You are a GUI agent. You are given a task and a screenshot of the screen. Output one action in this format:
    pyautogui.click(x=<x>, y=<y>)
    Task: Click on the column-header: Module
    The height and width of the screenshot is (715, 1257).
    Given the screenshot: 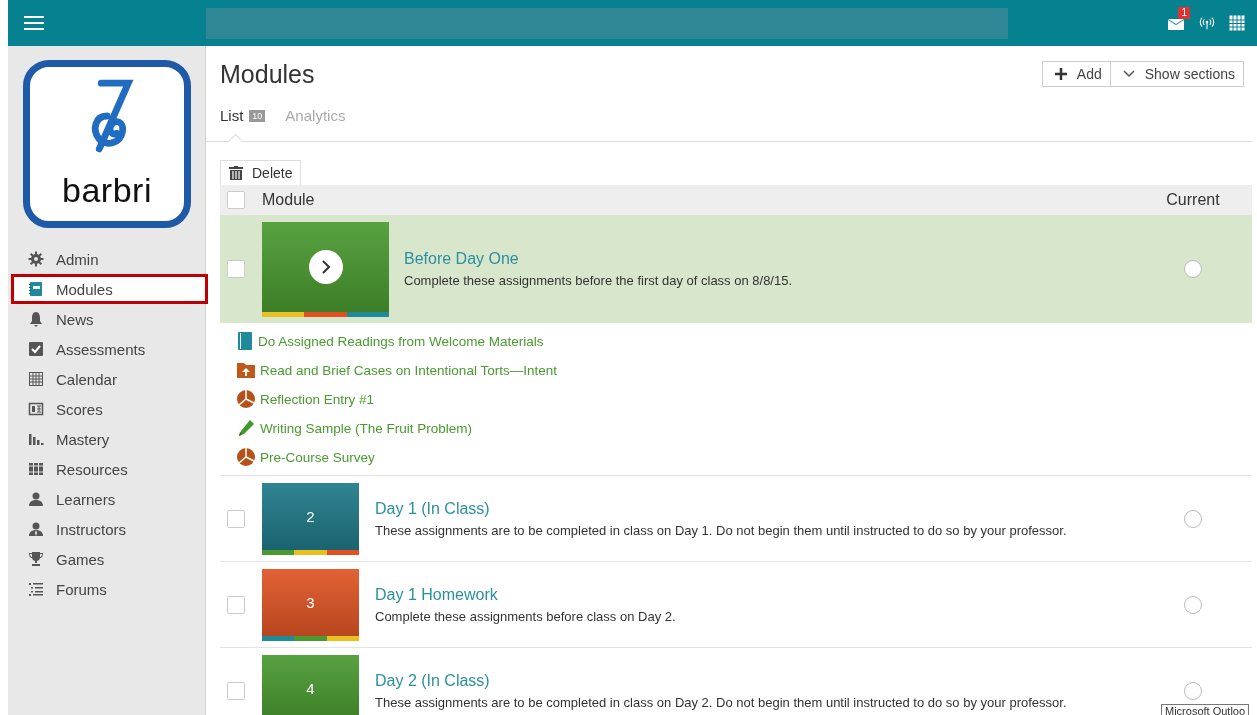 What is the action you would take?
    pyautogui.click(x=288, y=199)
    